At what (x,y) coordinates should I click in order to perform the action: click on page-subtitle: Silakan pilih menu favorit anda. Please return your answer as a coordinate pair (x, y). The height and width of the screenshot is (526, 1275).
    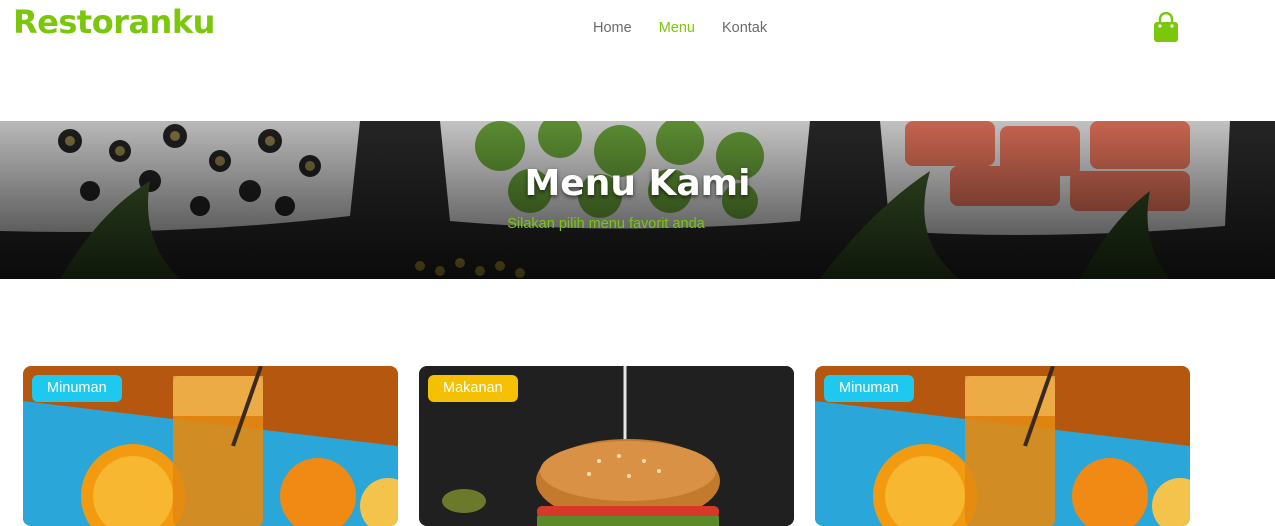
    Looking at the image, I should click on (606, 224).